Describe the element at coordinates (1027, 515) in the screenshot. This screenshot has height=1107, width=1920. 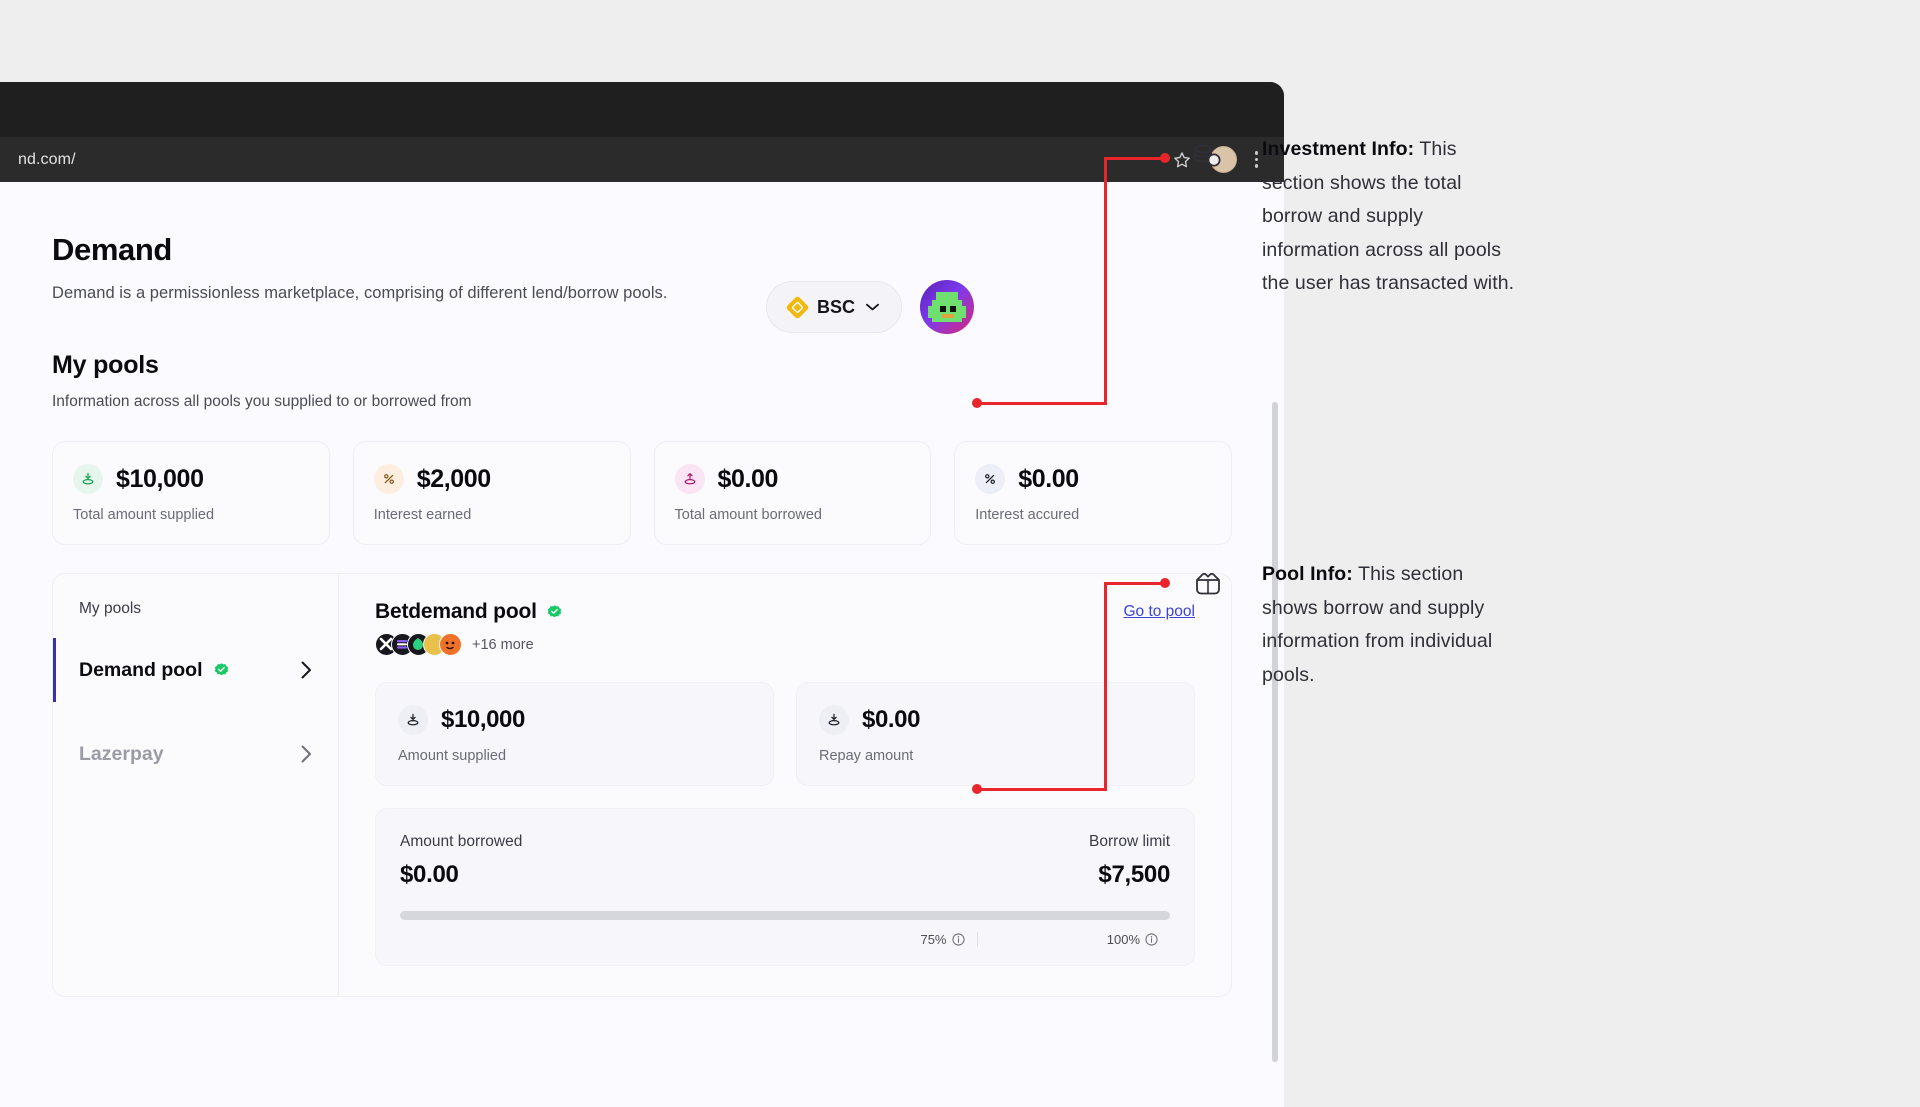
I see `stat-label: Interest accured` at that location.